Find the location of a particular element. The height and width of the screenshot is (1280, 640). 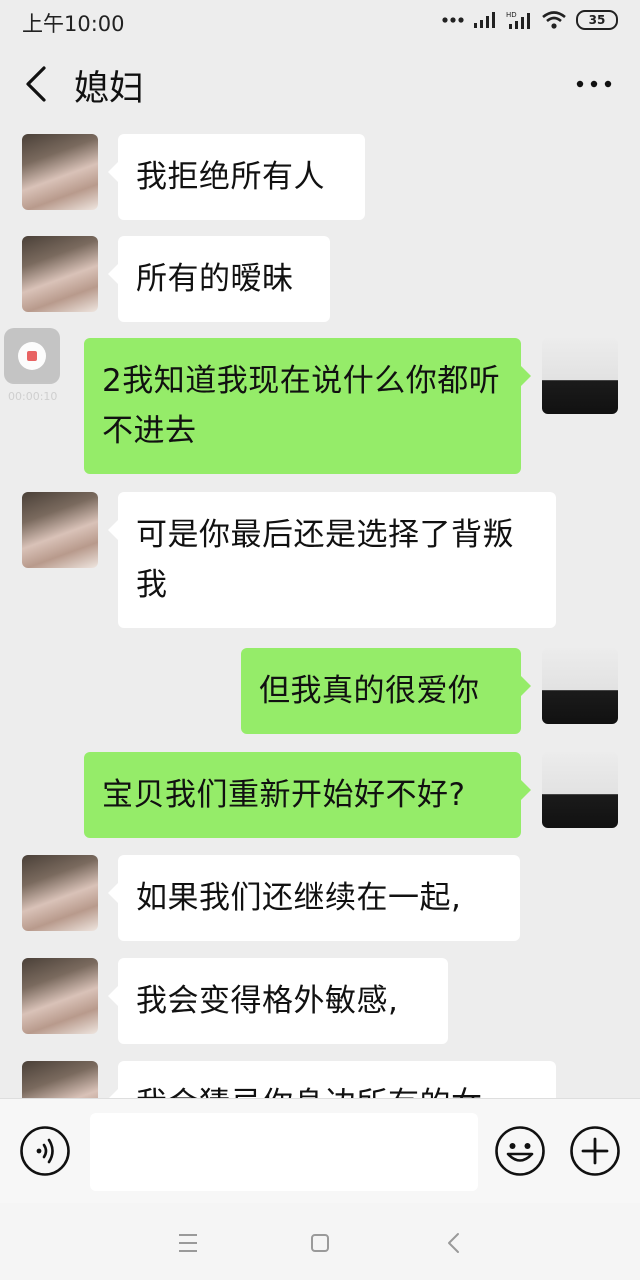

outgoing-message: 宝贝我们重新开始好不好? is located at coordinates (307, 795).